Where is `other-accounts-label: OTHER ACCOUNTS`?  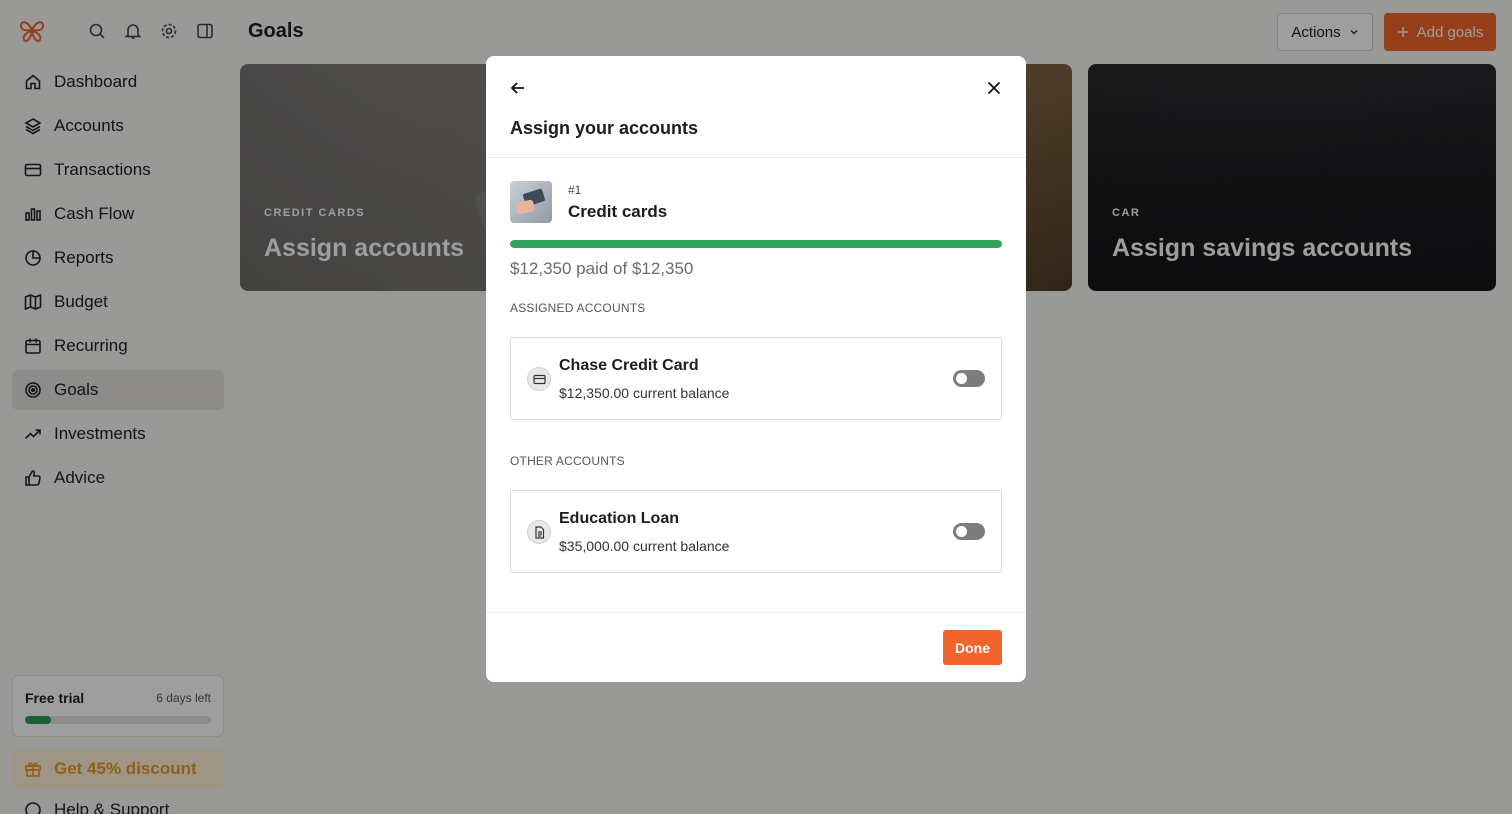
other-accounts-label: OTHER ACCOUNTS is located at coordinates (567, 461).